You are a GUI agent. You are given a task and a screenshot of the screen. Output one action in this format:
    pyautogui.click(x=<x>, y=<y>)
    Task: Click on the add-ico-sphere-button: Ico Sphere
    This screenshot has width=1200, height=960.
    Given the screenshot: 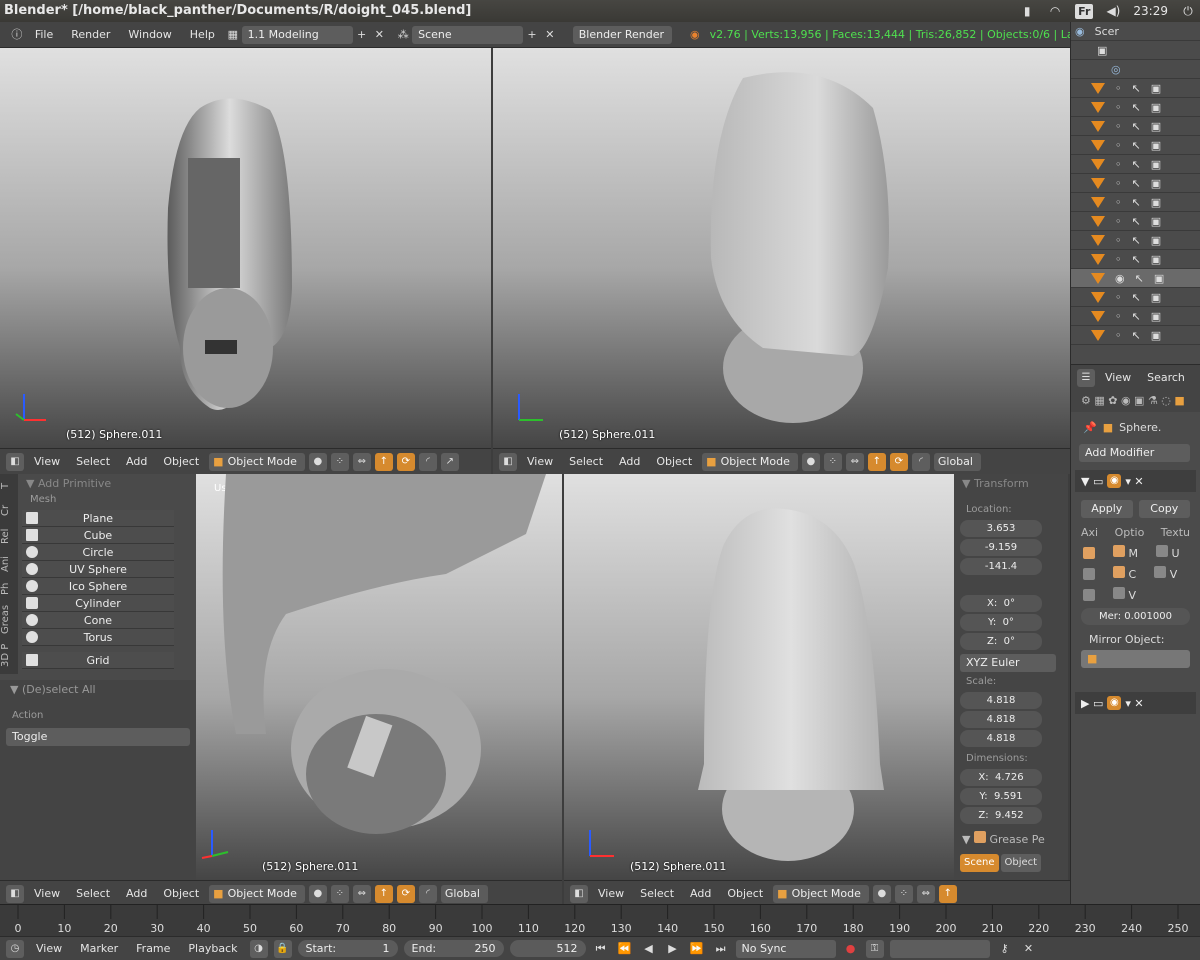 What is the action you would take?
    pyautogui.click(x=98, y=586)
    